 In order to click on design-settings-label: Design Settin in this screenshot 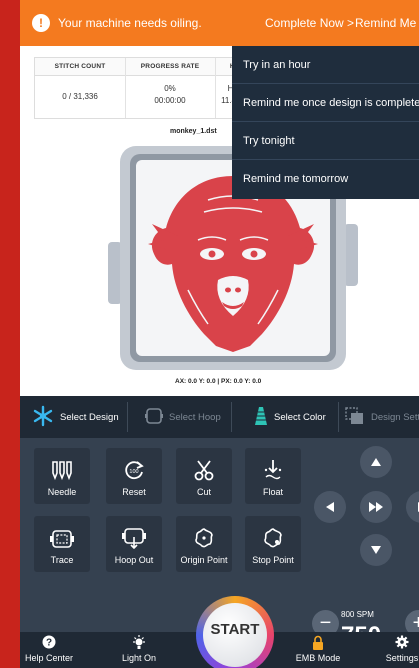, I will do `click(395, 417)`.